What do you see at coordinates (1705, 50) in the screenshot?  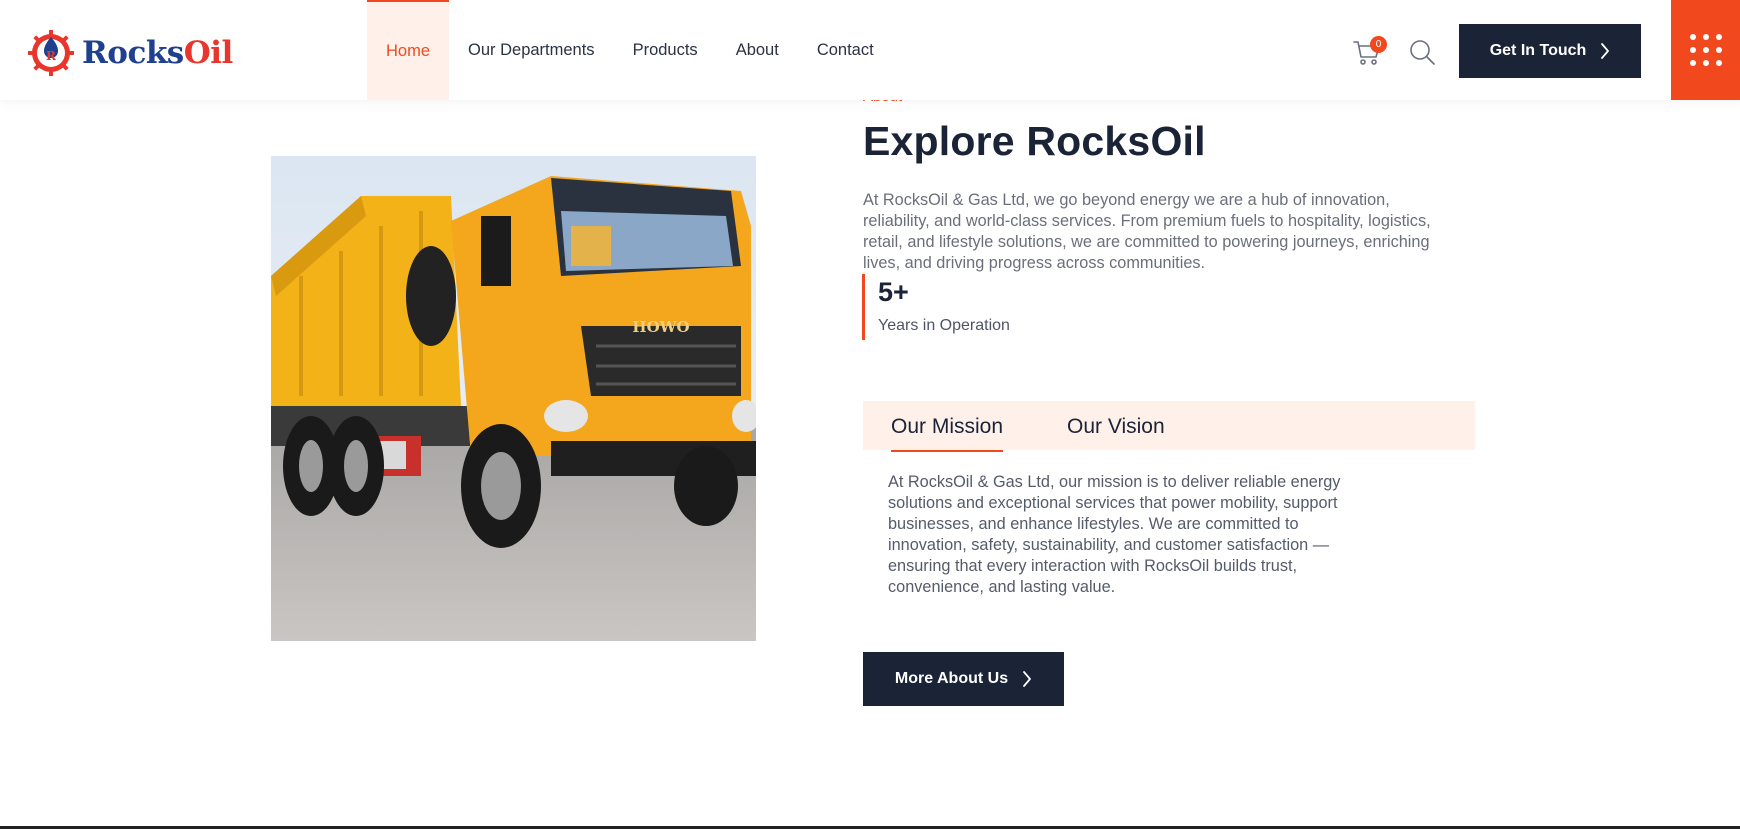 I see `grid-menu-icon` at bounding box center [1705, 50].